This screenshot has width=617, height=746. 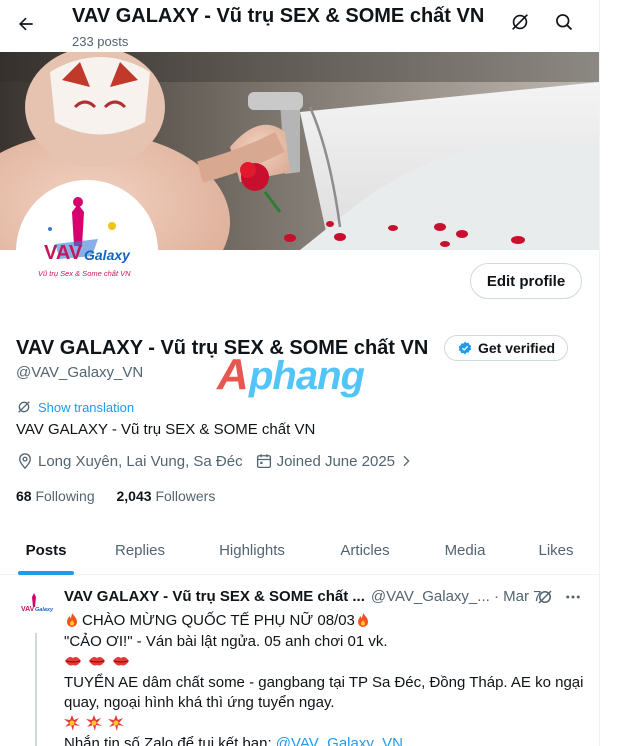 What do you see at coordinates (365, 550) in the screenshot?
I see `tab-articles: Articles` at bounding box center [365, 550].